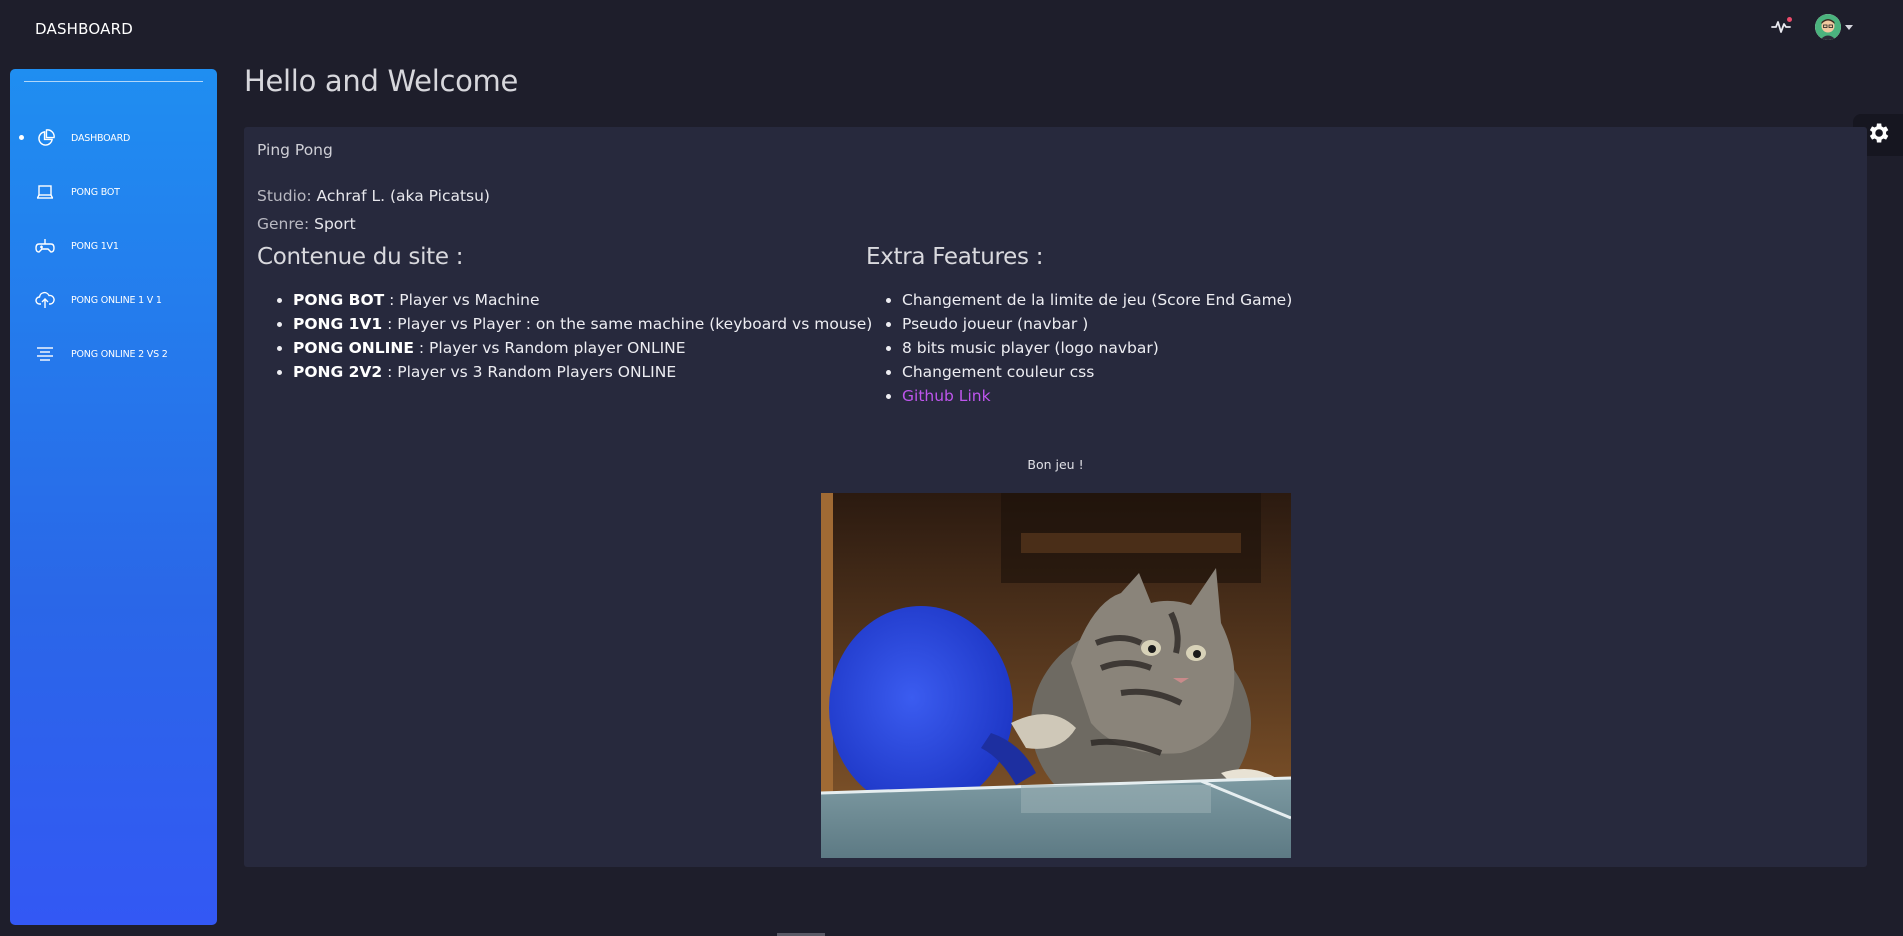  Describe the element at coordinates (462, 300) in the screenshot. I see `item-desc: : Player vs Machine` at that location.